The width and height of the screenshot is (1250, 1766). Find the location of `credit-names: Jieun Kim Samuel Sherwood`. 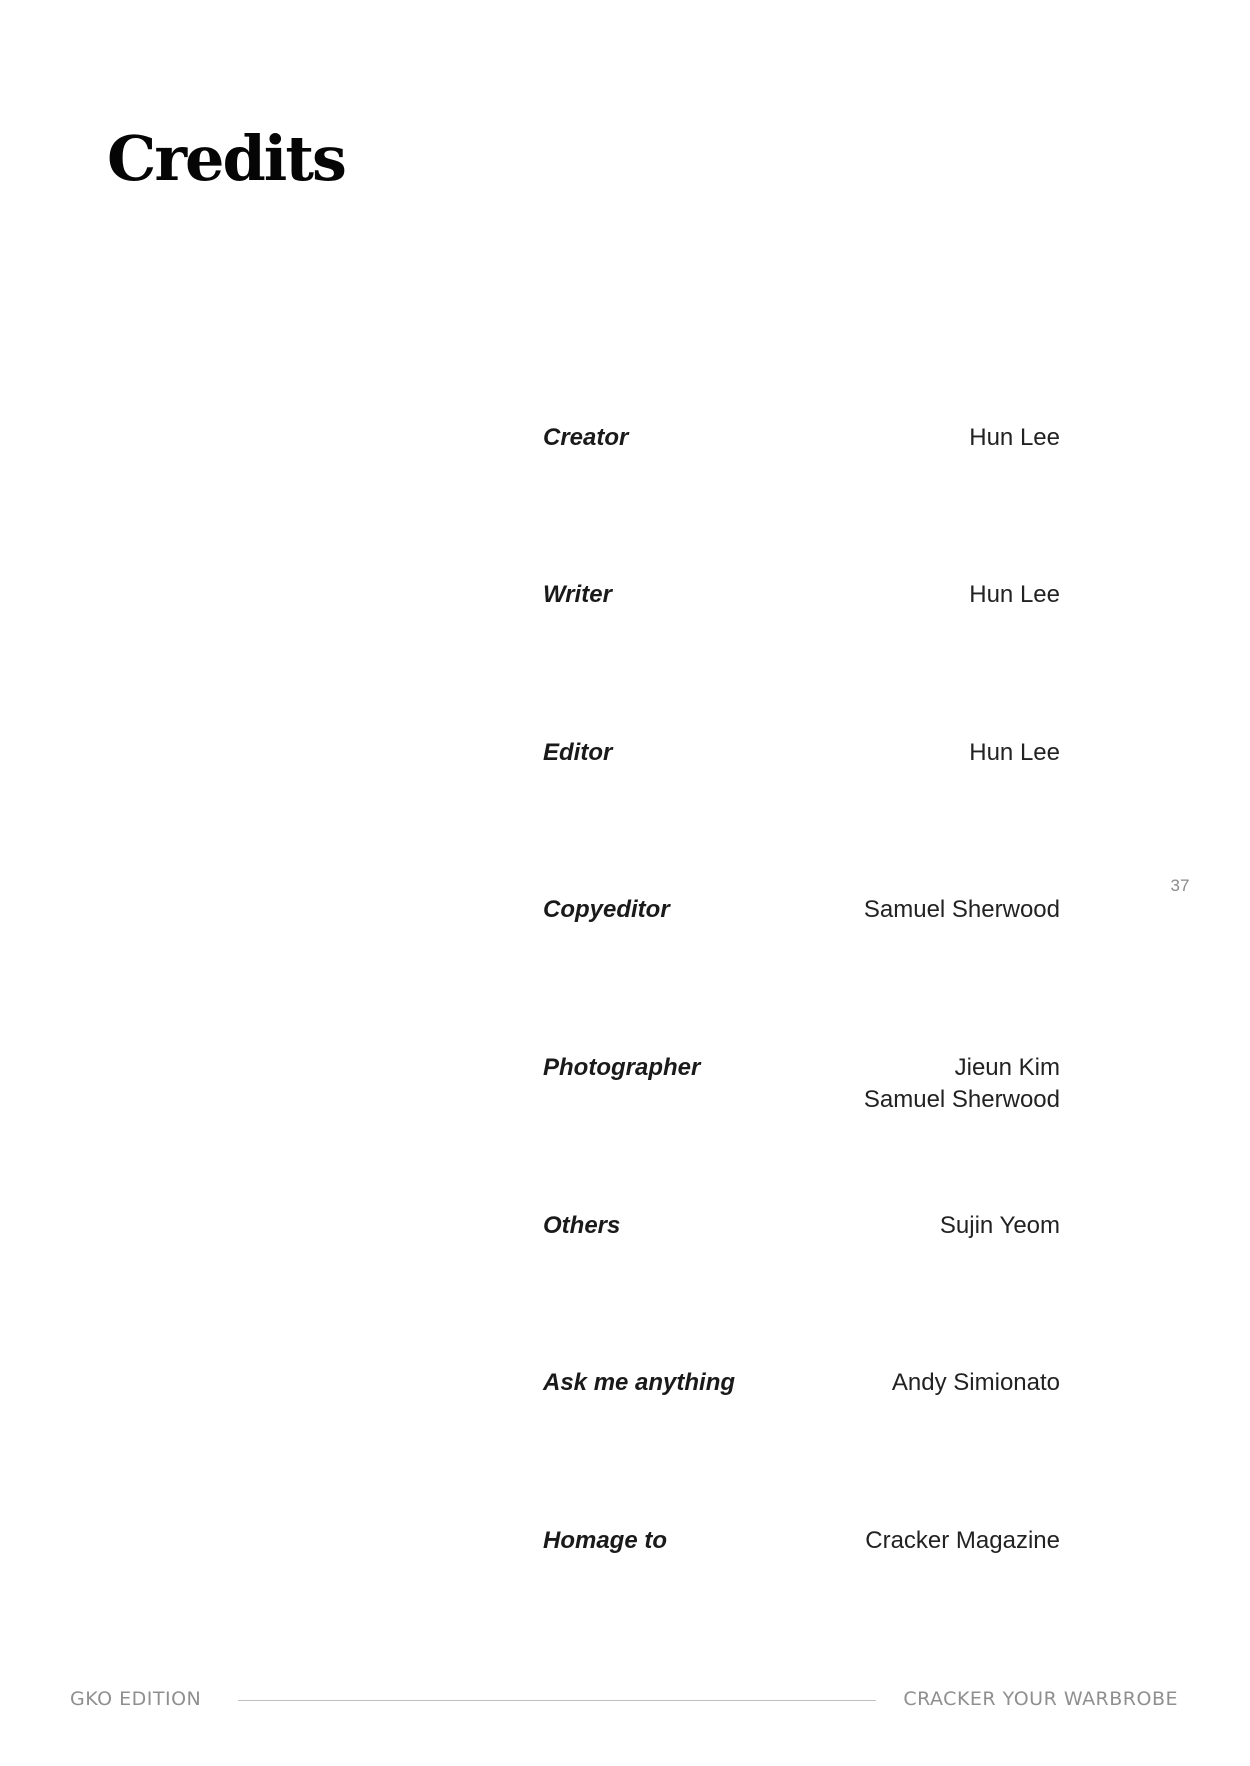

credit-names: Jieun Kim Samuel Sherwood is located at coordinates (962, 1084).